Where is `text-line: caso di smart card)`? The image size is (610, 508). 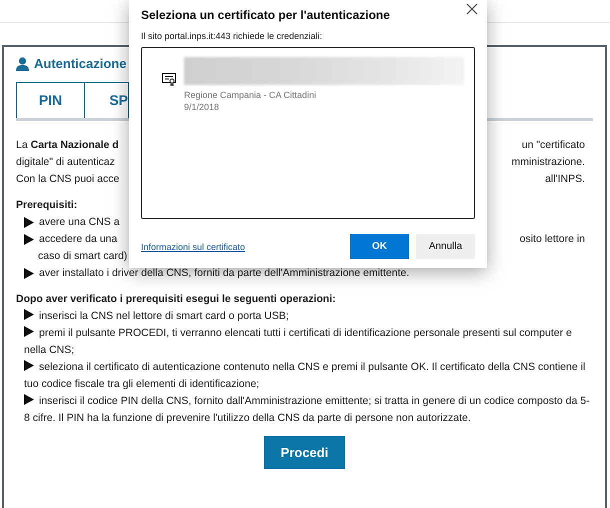
text-line: caso di smart card) is located at coordinates (83, 256).